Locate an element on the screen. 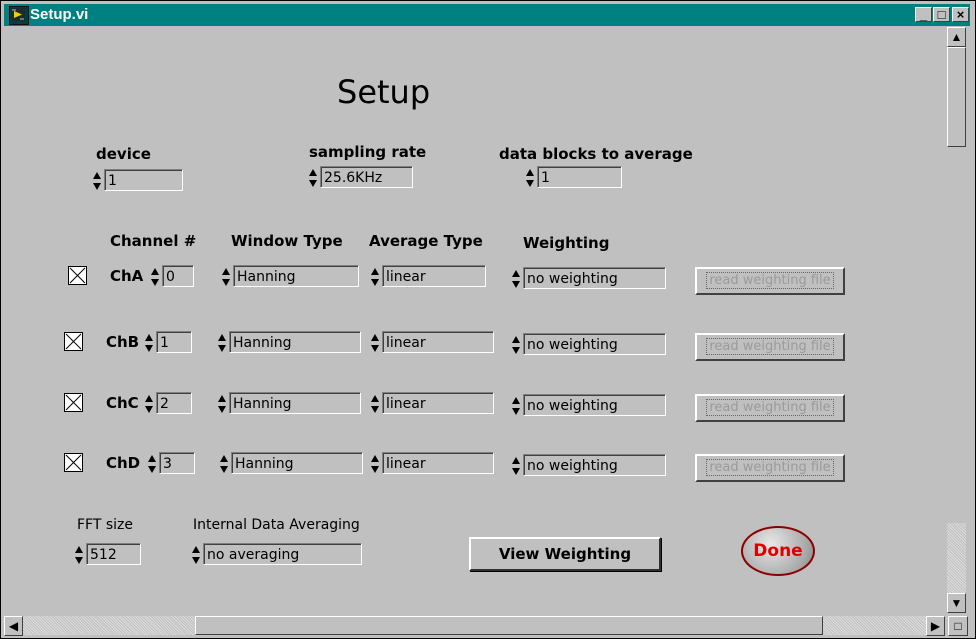 The width and height of the screenshot is (976, 639). done-button: Done is located at coordinates (778, 551).